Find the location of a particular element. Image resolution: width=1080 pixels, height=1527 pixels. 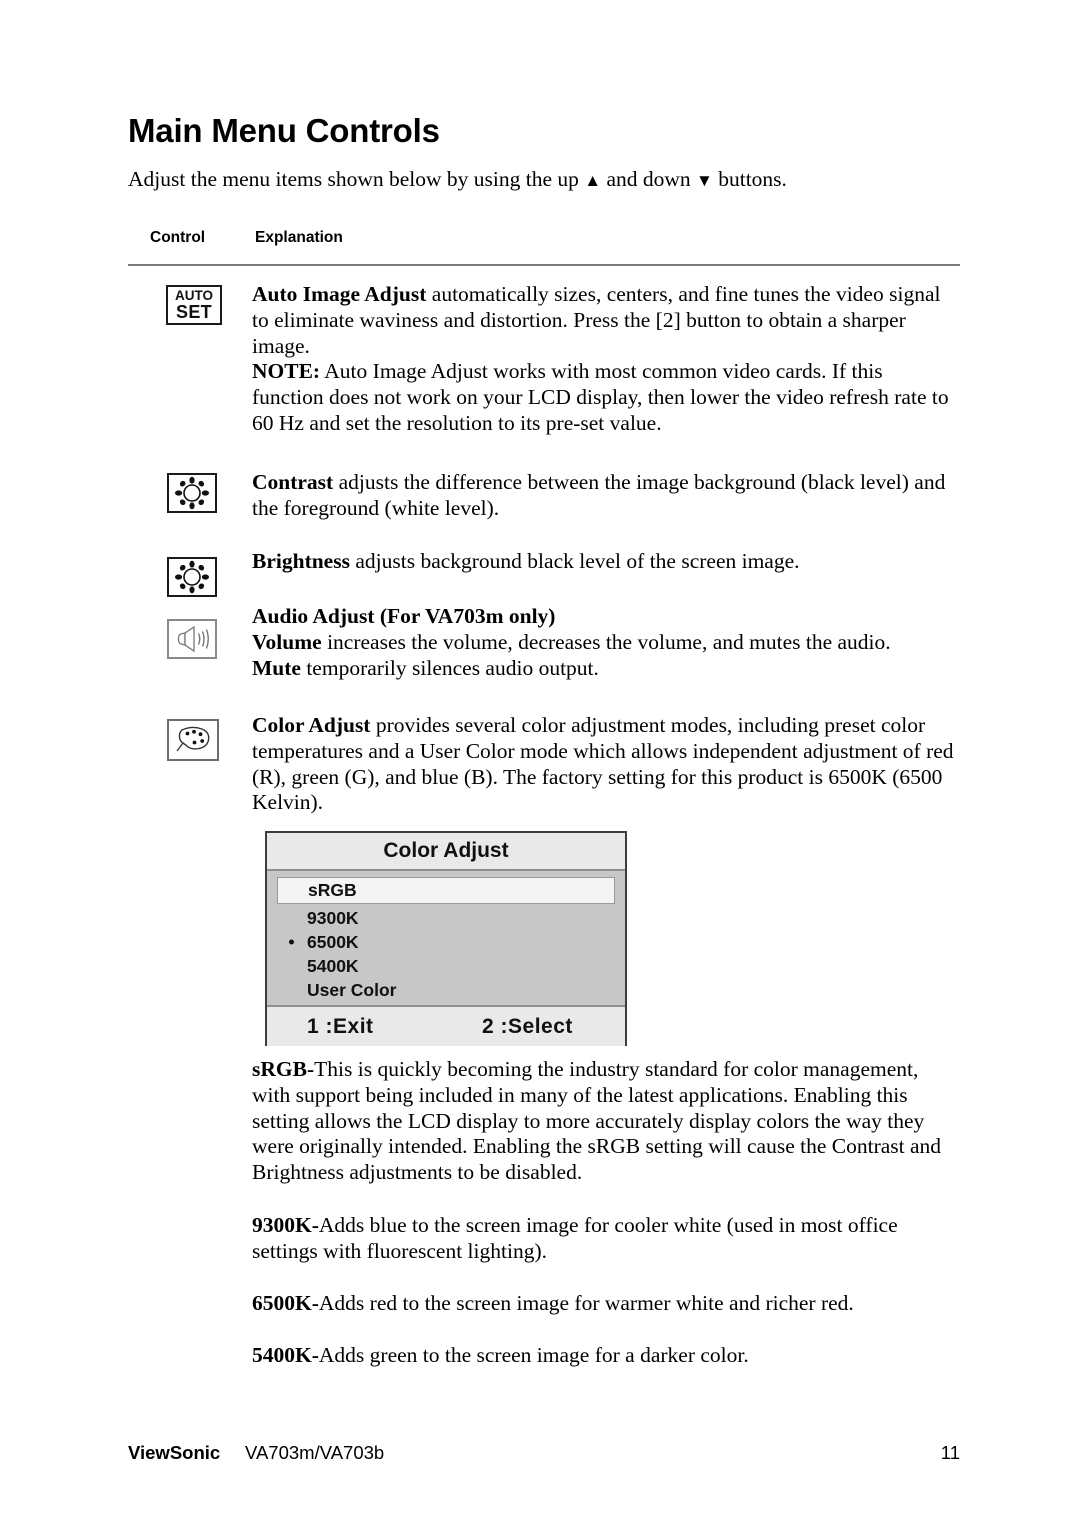

up-arrow-icon: ▲ is located at coordinates (593, 180).